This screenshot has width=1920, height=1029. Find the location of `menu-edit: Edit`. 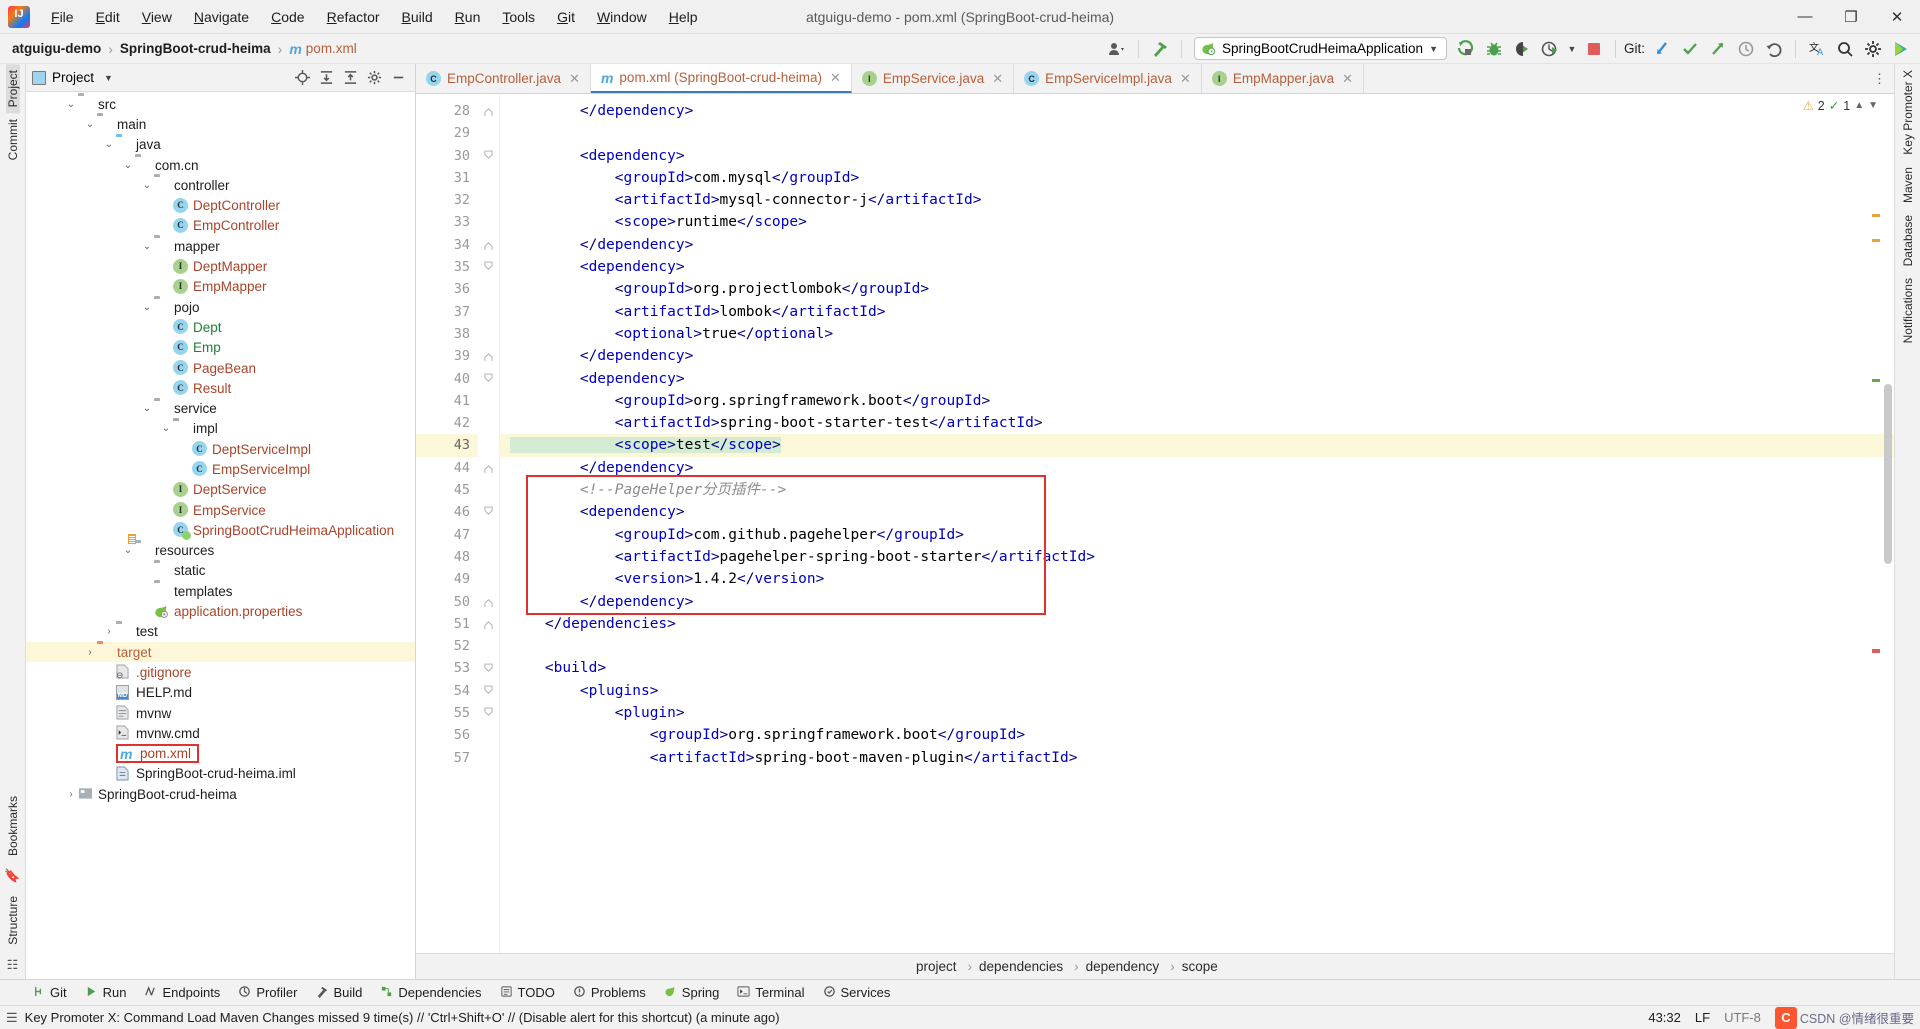

menu-edit: Edit is located at coordinates (108, 17).